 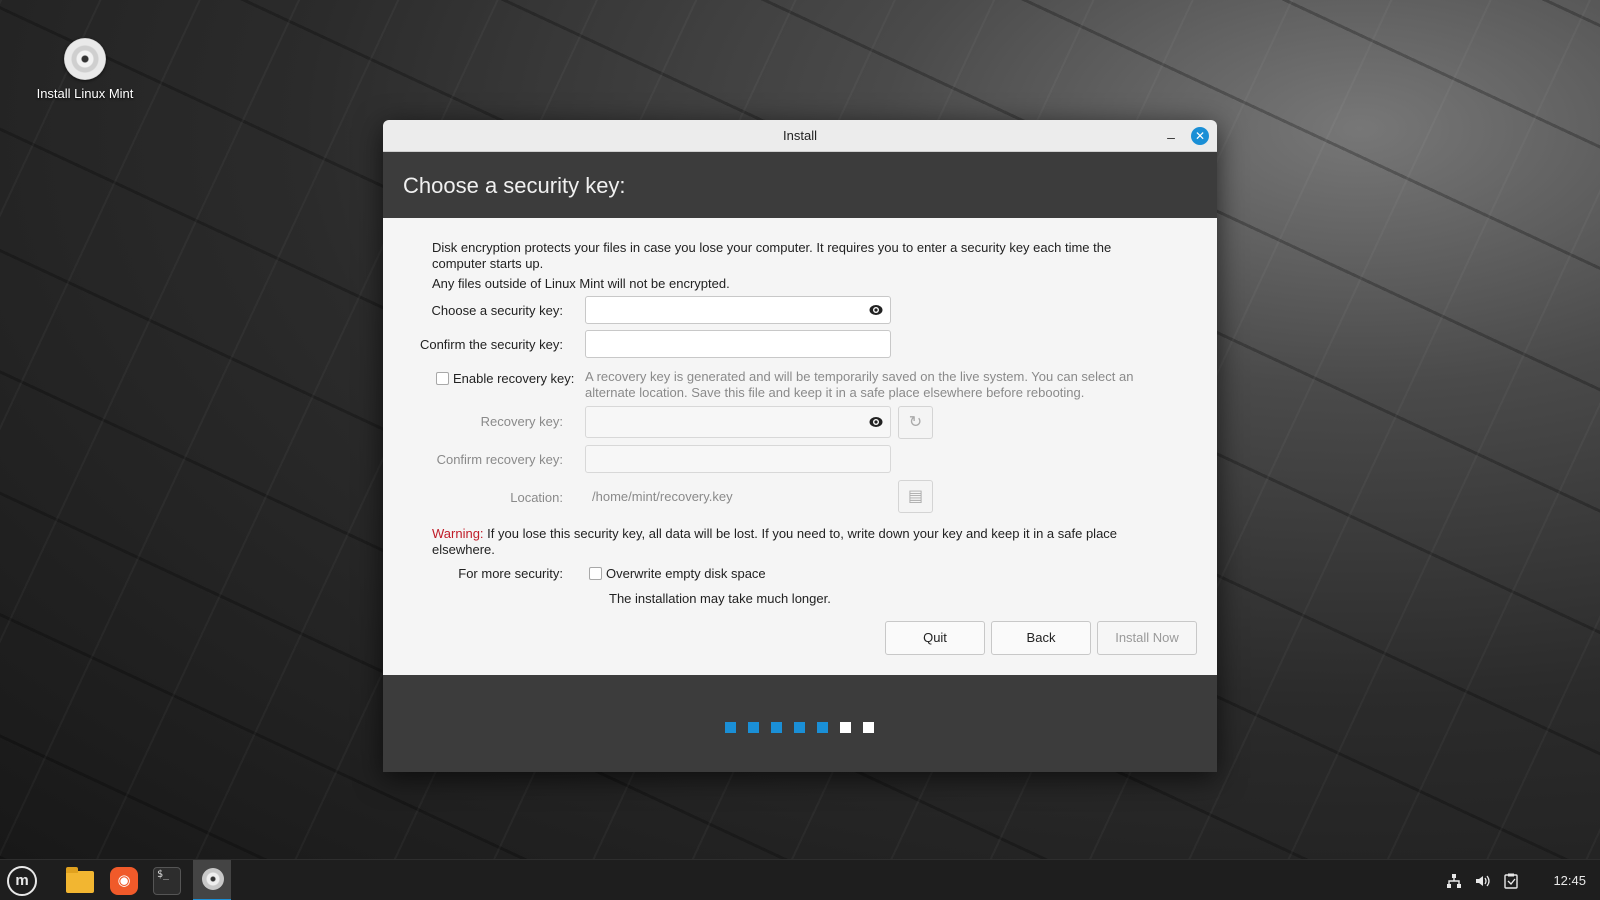 I want to click on file-icon: ▤, so click(x=915, y=496).